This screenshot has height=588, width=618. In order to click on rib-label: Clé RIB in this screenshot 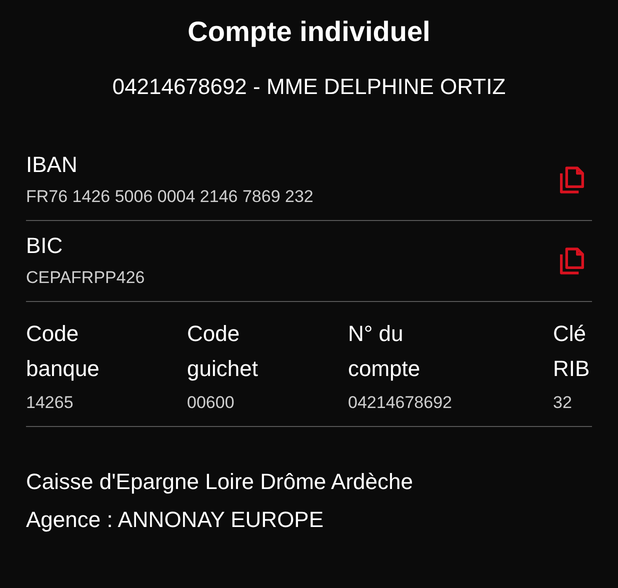, I will do `click(572, 351)`.